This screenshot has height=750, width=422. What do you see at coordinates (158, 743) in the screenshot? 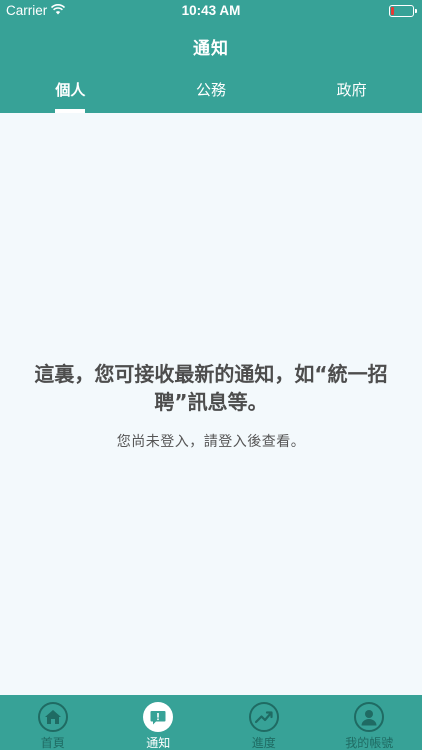
I see `nav-label: 通知` at bounding box center [158, 743].